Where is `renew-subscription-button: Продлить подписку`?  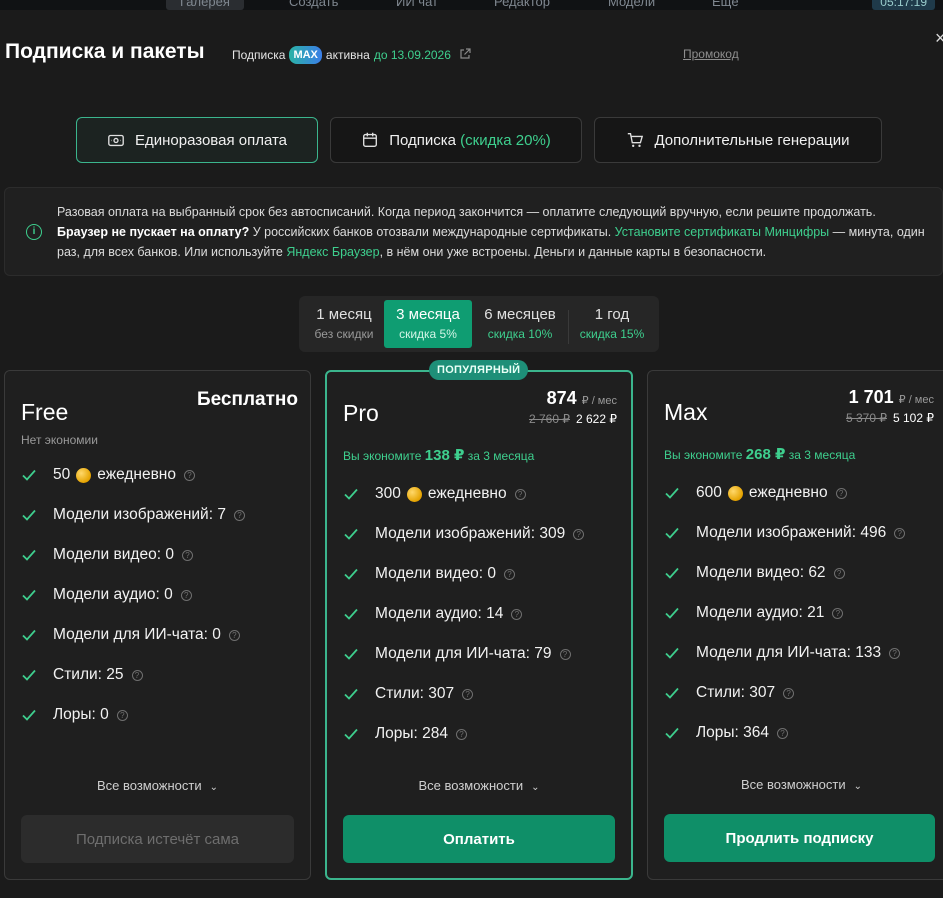 renew-subscription-button: Продлить подписку is located at coordinates (799, 838).